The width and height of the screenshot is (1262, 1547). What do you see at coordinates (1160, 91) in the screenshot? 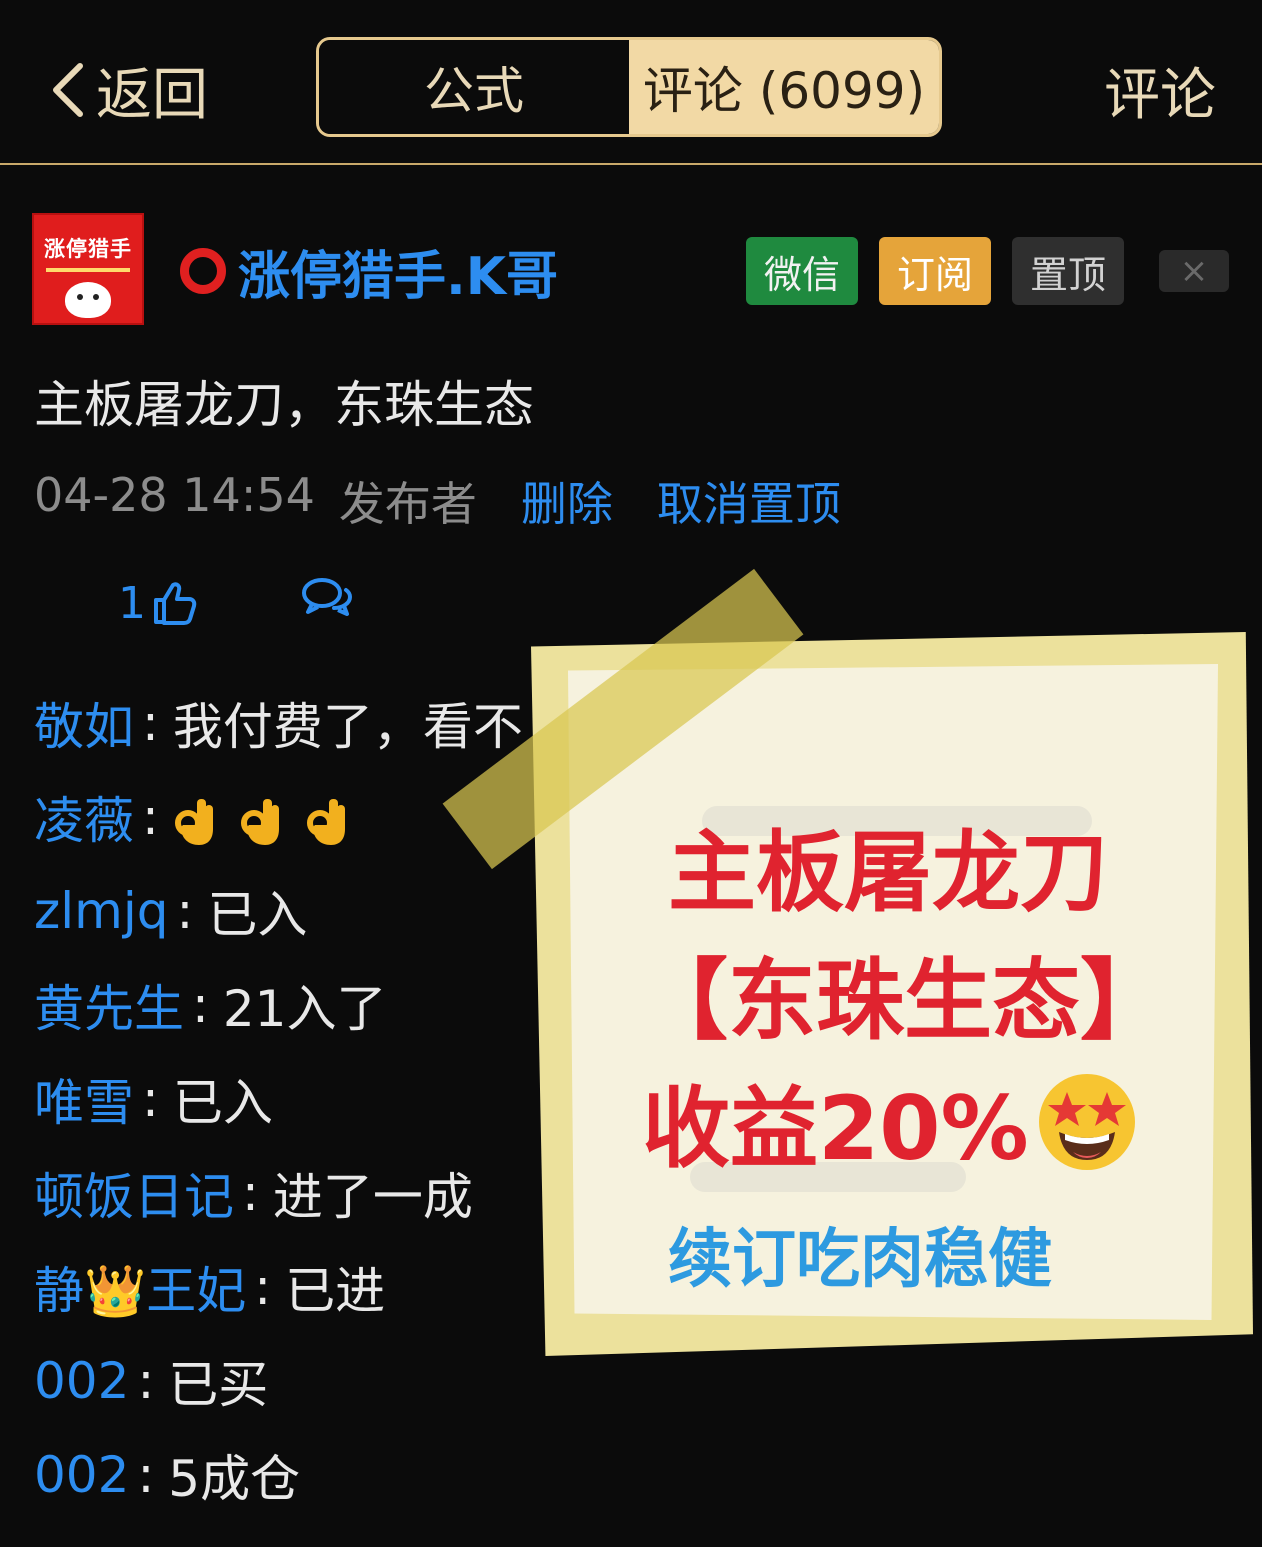
I see `write-comment-button: 评论` at bounding box center [1160, 91].